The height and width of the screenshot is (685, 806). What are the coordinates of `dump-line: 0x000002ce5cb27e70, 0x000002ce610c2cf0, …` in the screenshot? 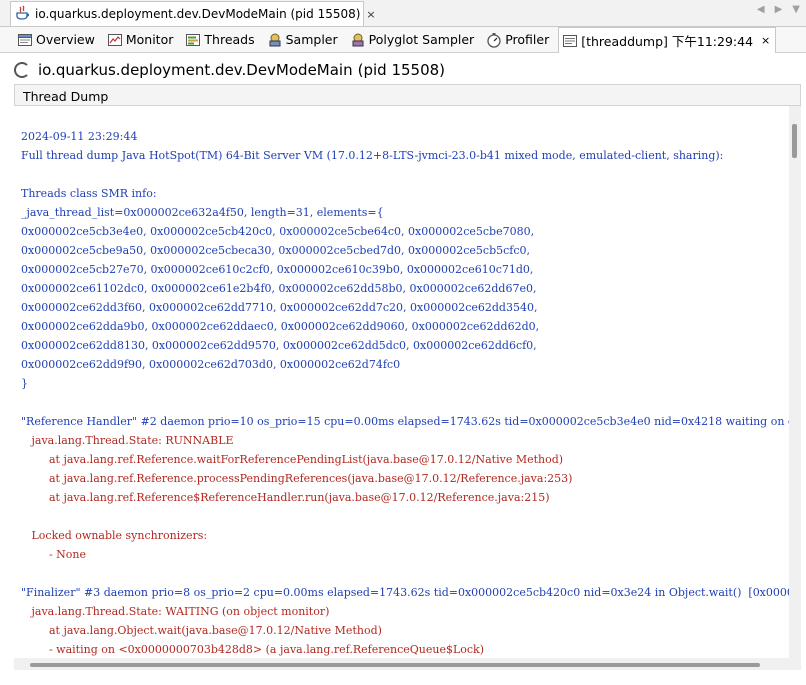 It's located at (277, 269).